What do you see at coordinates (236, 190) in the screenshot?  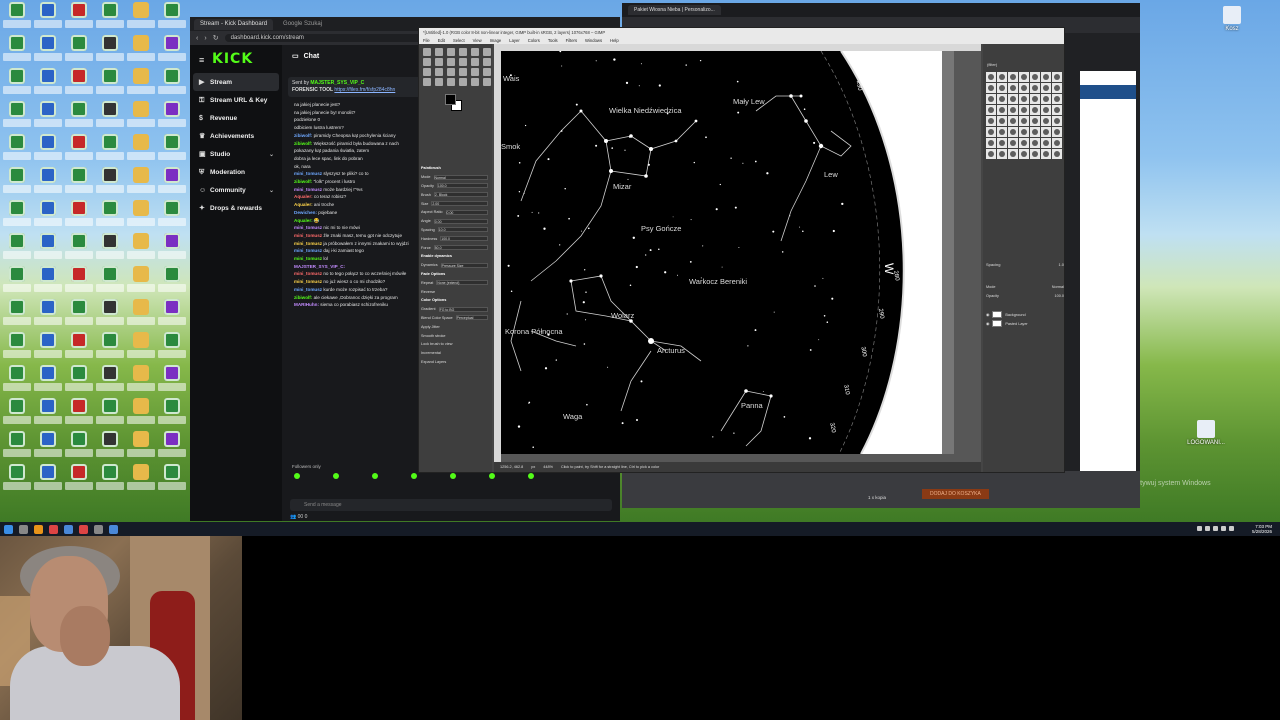 I see `sidebar-item-community: ☺ Community ⌄` at bounding box center [236, 190].